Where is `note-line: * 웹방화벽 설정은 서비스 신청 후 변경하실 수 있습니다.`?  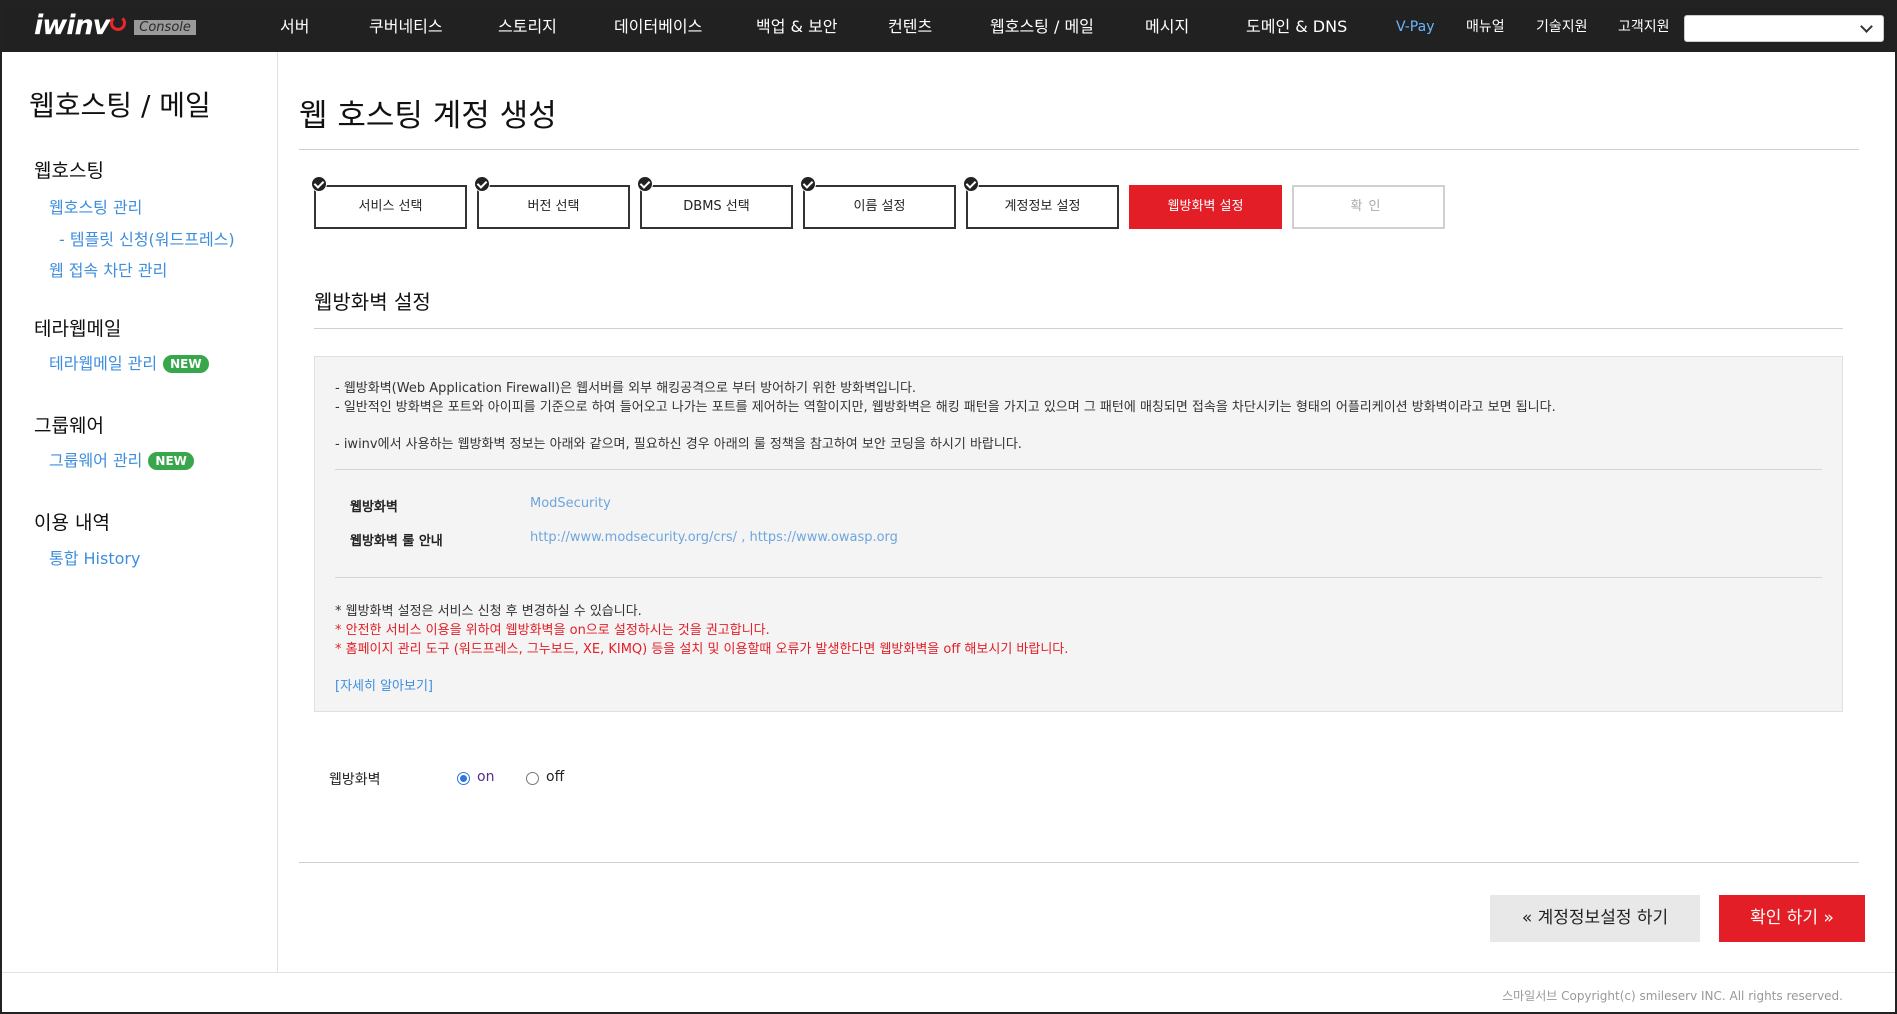 note-line: * 웹방화벽 설정은 서비스 신청 후 변경하실 수 있습니다. is located at coordinates (488, 611).